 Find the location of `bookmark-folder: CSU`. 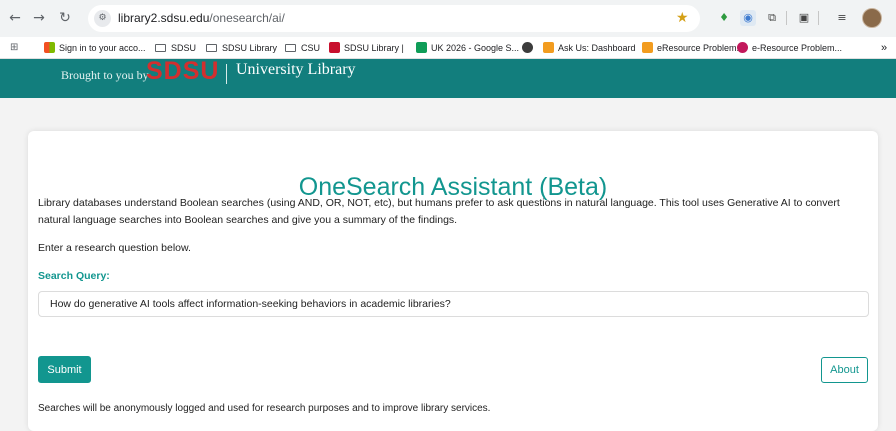

bookmark-folder: CSU is located at coordinates (302, 48).